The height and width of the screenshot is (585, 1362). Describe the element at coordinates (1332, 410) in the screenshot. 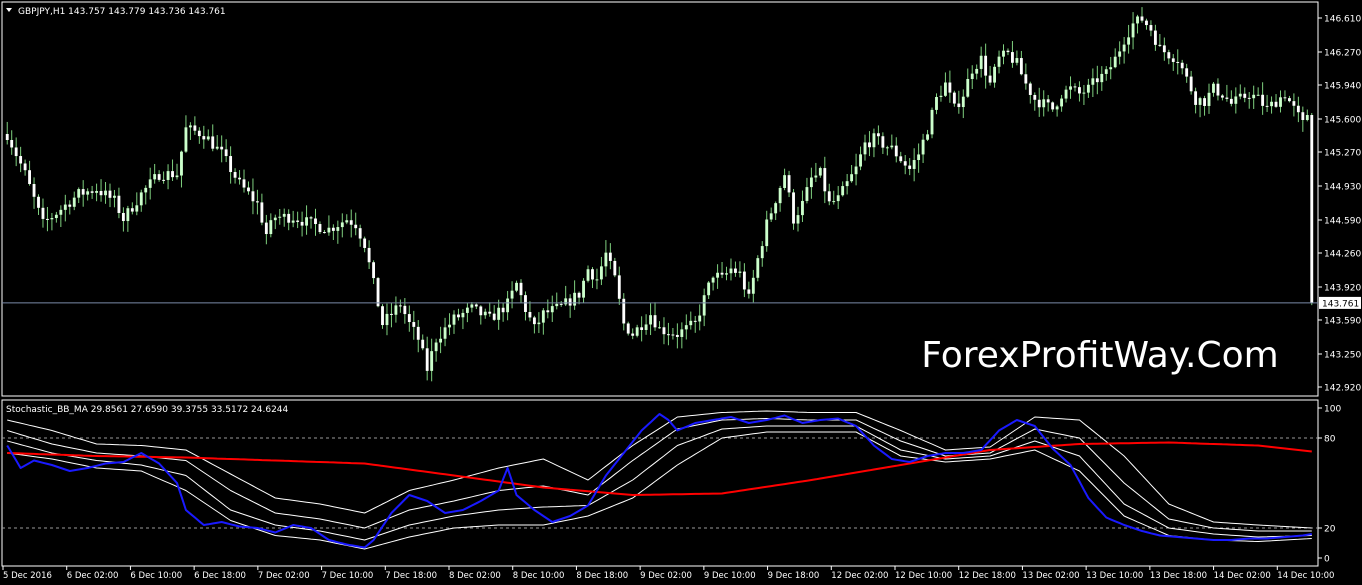

I see `indicator-tick-label: 100` at that location.